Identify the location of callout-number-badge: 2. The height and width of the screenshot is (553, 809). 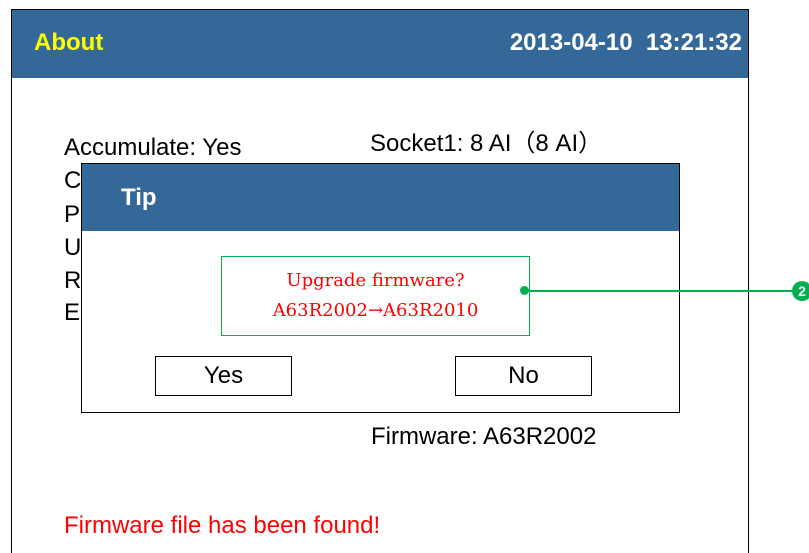
(800, 291).